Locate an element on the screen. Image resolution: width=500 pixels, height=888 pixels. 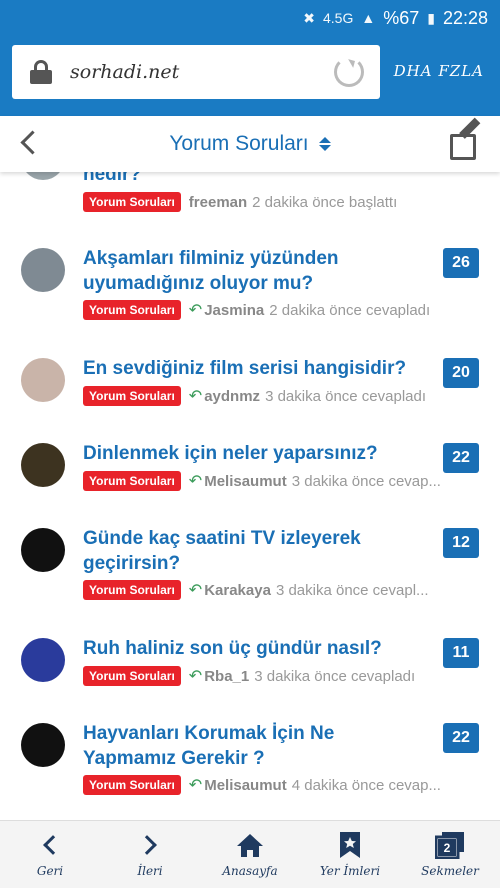
browser-toolbar: sorhadi.net DHA FZLA is located at coordinates (250, 76).